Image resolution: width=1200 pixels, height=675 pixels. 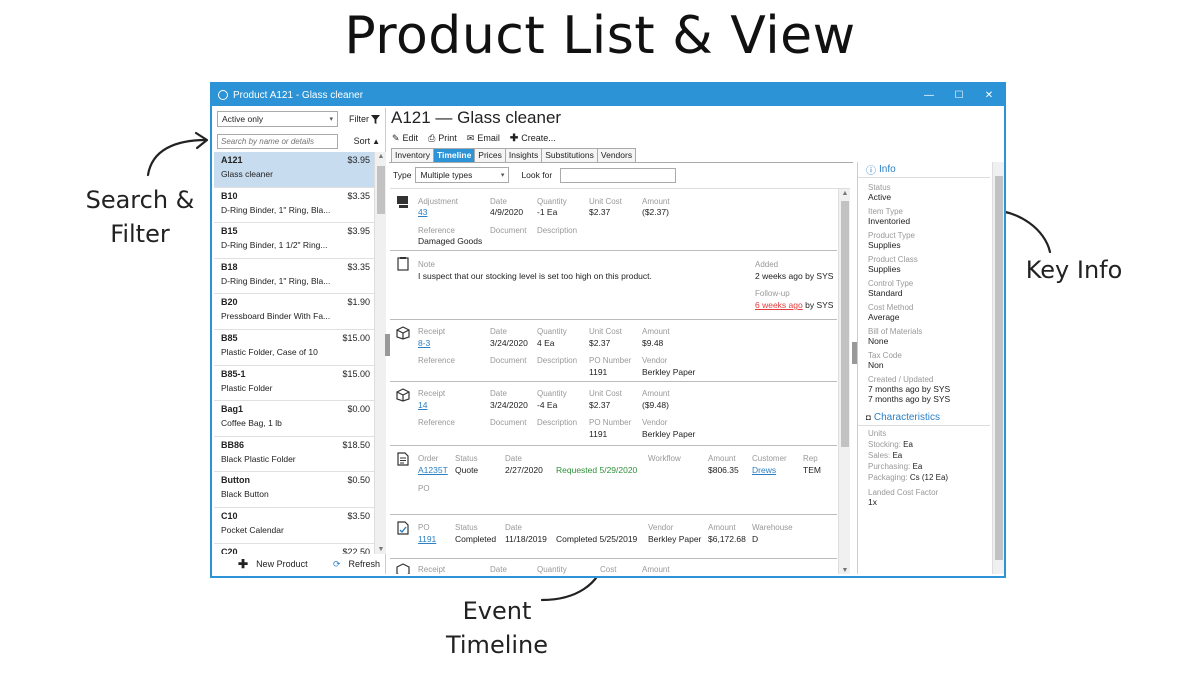 I want to click on product-price: $1.90, so click(x=358, y=302).